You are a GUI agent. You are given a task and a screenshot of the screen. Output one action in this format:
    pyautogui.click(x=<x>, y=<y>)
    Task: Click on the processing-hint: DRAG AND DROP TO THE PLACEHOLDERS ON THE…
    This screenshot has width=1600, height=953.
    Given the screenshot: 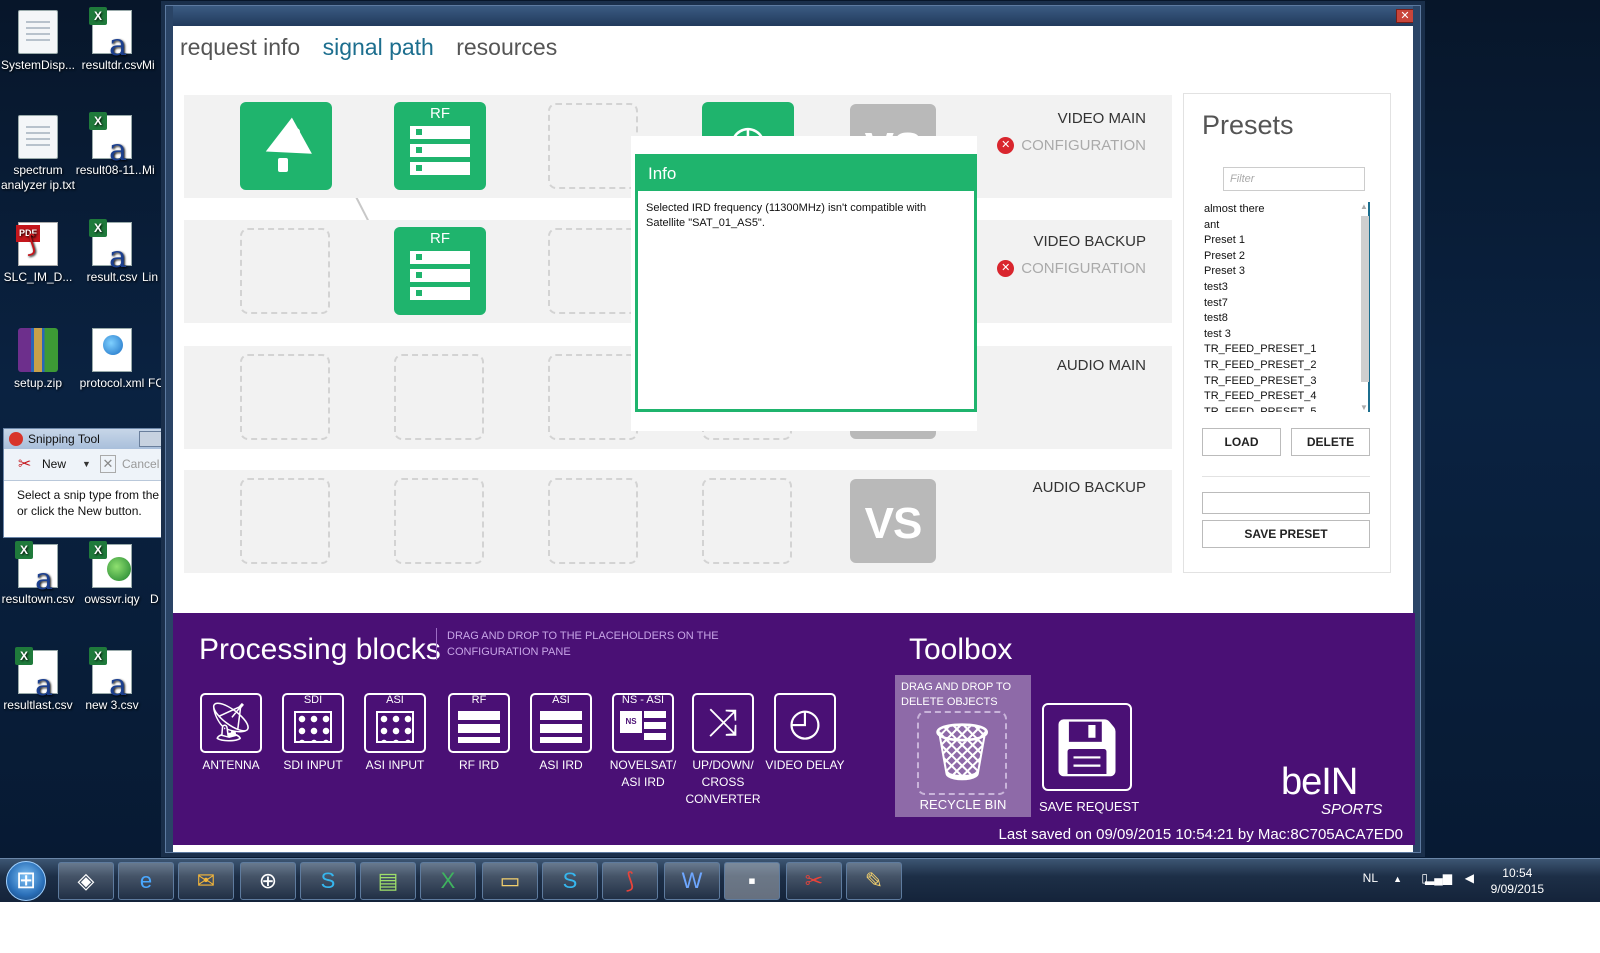 What is the action you would take?
    pyautogui.click(x=586, y=644)
    